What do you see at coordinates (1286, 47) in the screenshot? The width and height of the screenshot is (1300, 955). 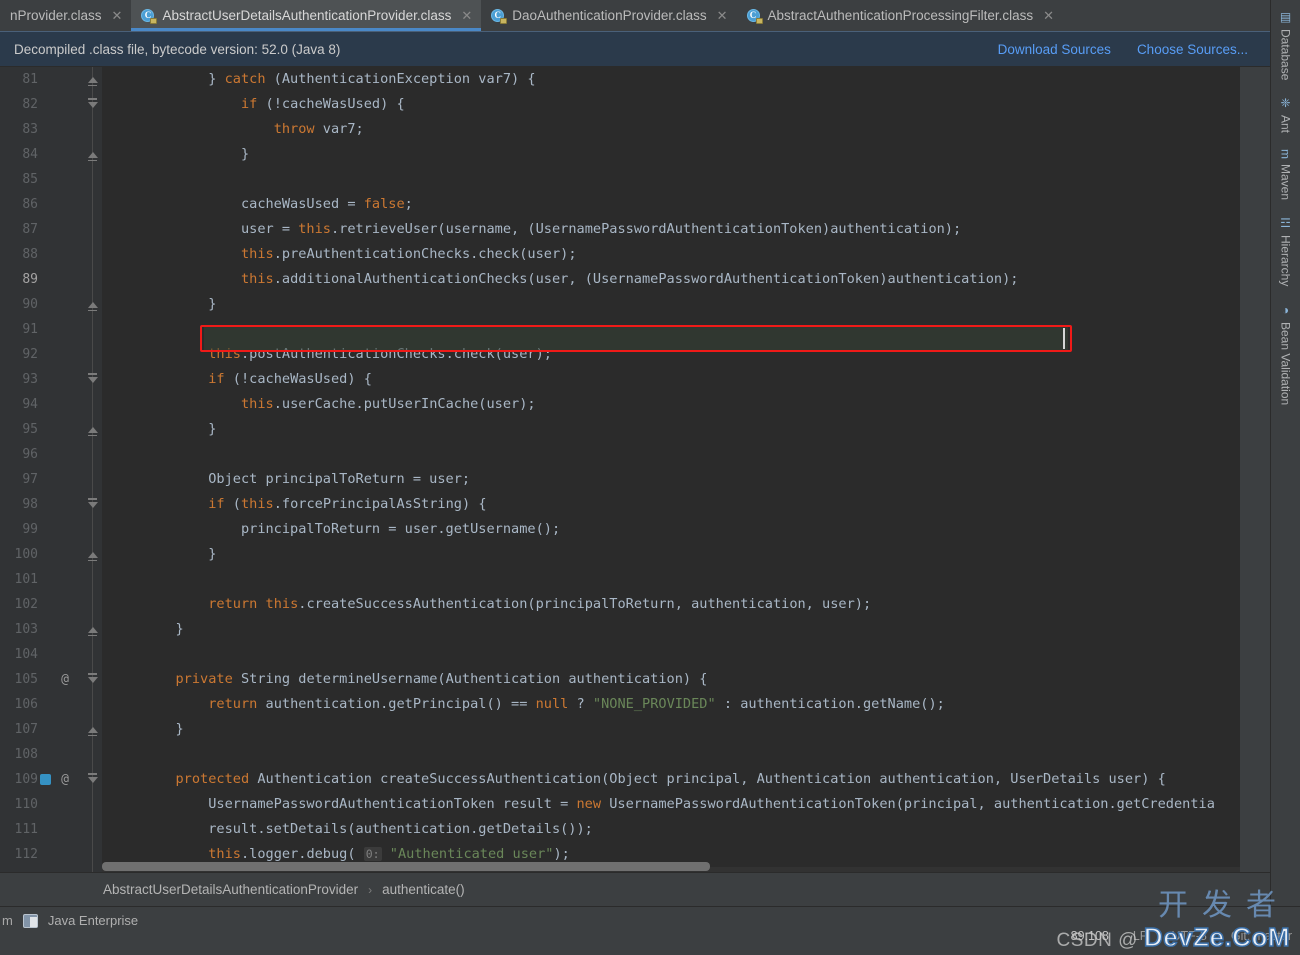 I see `tool-button-database: ▤ Database` at bounding box center [1286, 47].